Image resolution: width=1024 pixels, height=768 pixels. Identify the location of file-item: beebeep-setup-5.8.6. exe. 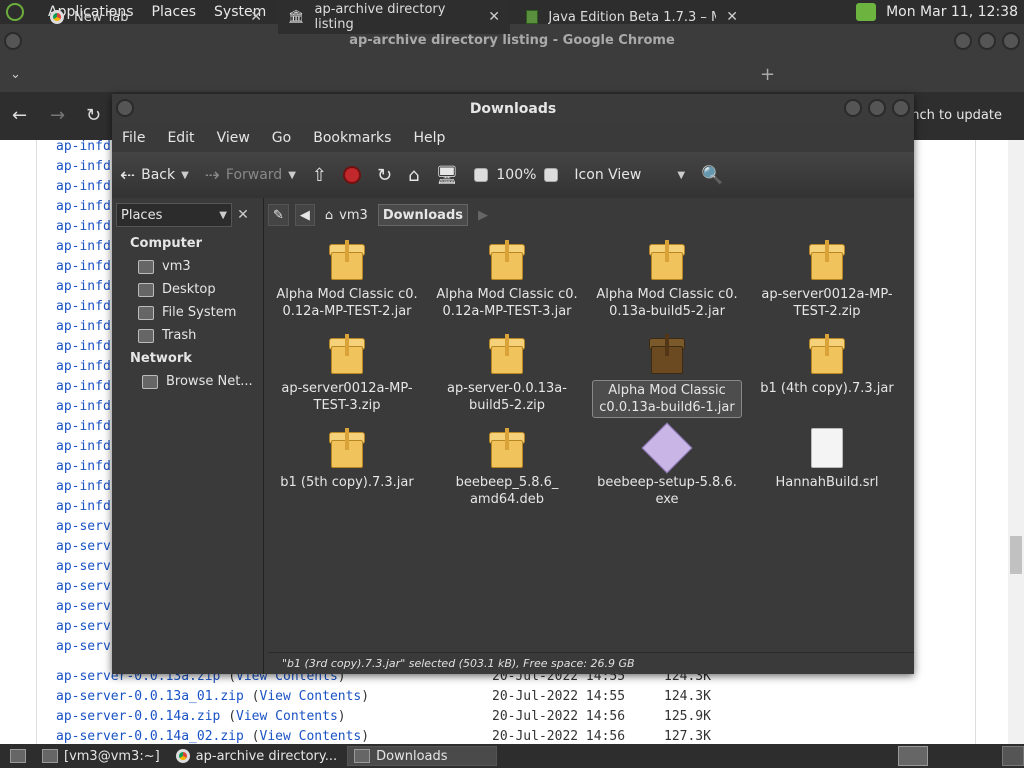
(667, 465).